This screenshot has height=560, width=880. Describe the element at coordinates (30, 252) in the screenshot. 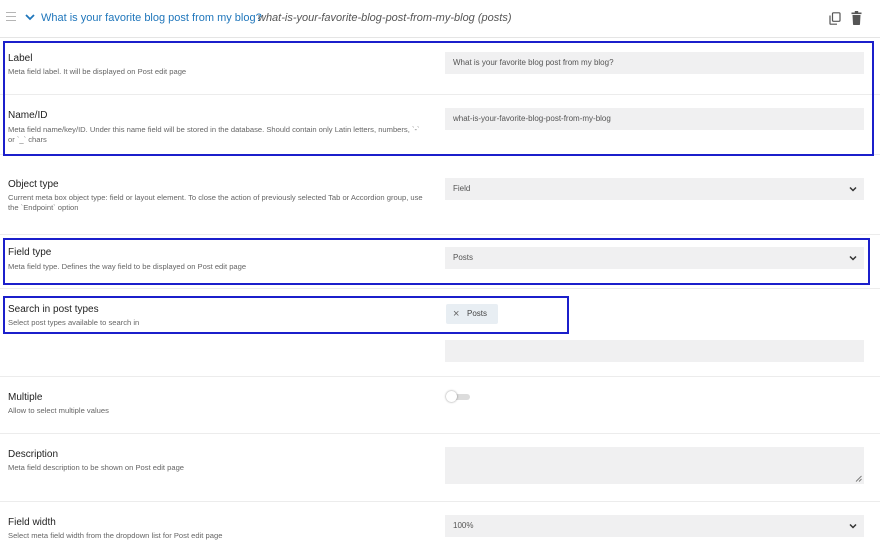

I see `field-type-title: Field type` at that location.